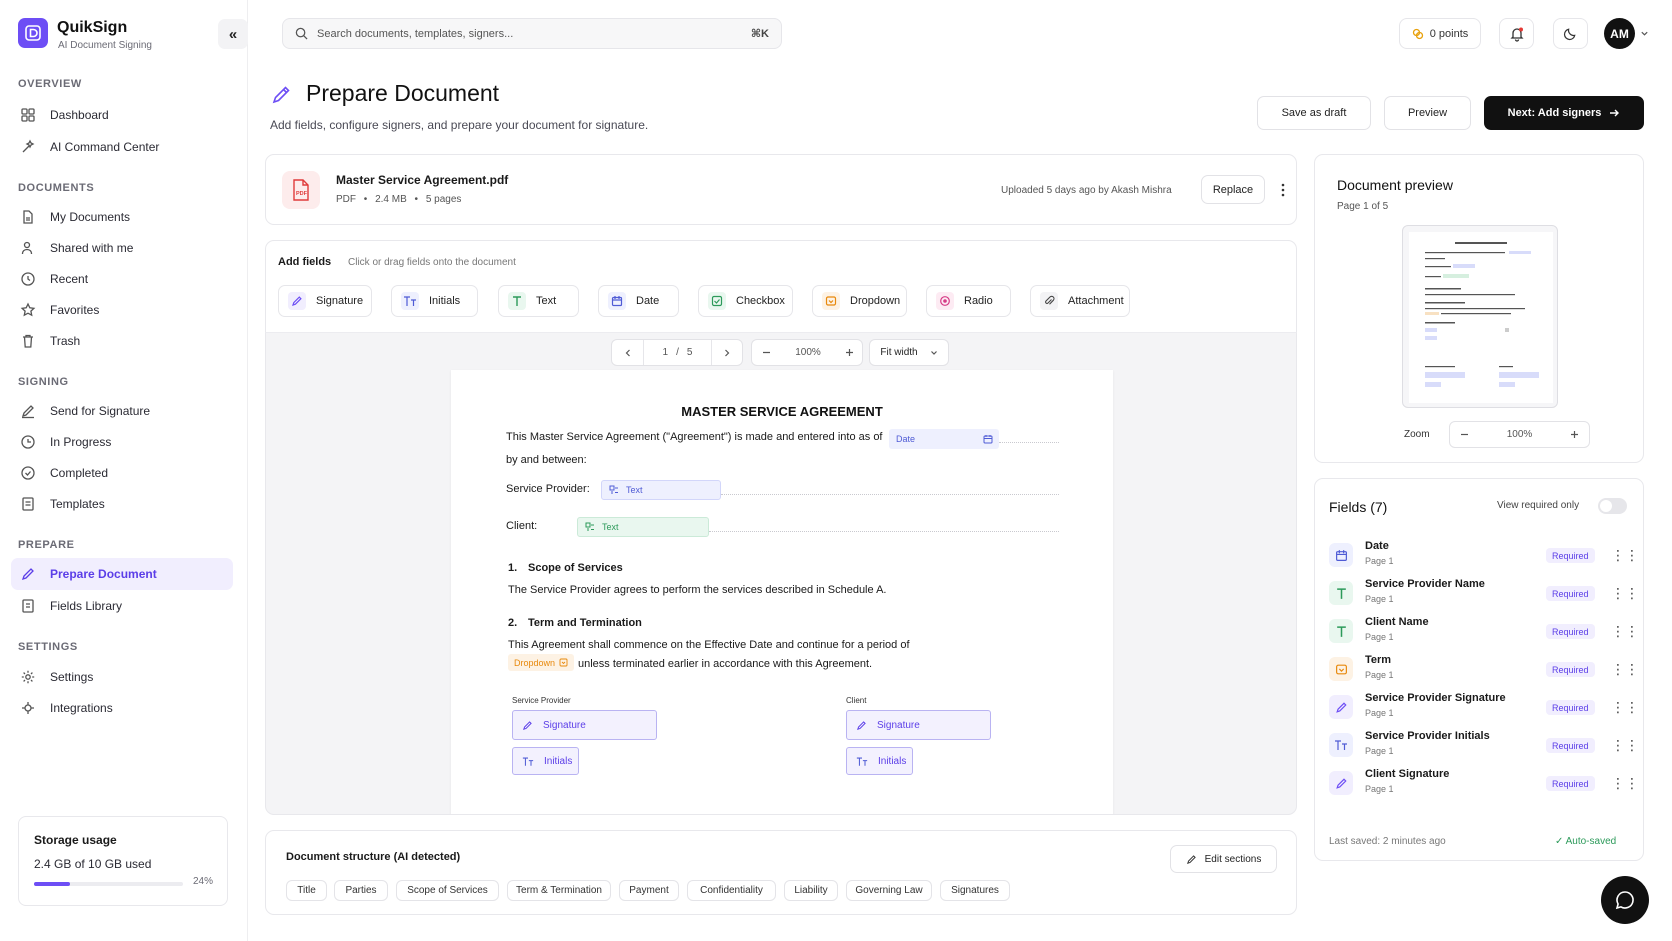  Describe the element at coordinates (69, 279) in the screenshot. I see `sidebar-item-label: Recent` at that location.